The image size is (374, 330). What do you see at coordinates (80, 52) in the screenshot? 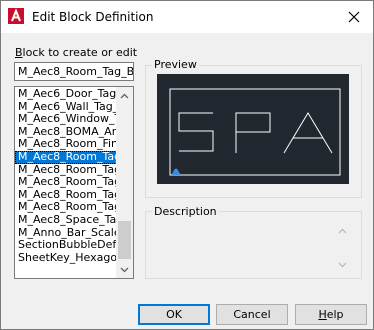
I see `block-name-label-text: lock to create or edit` at bounding box center [80, 52].